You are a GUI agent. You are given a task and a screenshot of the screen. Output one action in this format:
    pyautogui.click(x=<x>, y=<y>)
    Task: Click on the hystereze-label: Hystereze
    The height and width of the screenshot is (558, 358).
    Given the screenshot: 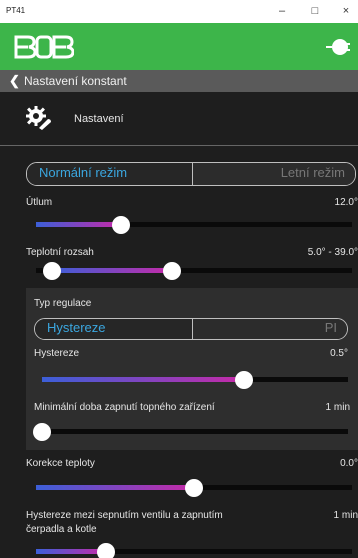 What is the action you would take?
    pyautogui.click(x=57, y=353)
    